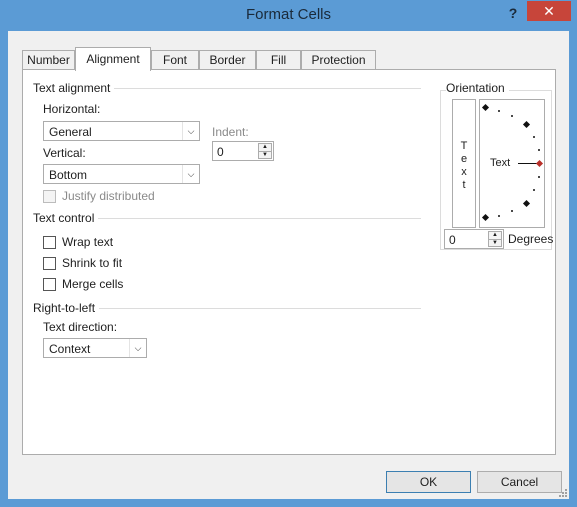  Describe the element at coordinates (464, 185) in the screenshot. I see `vertical-text-char: t` at that location.